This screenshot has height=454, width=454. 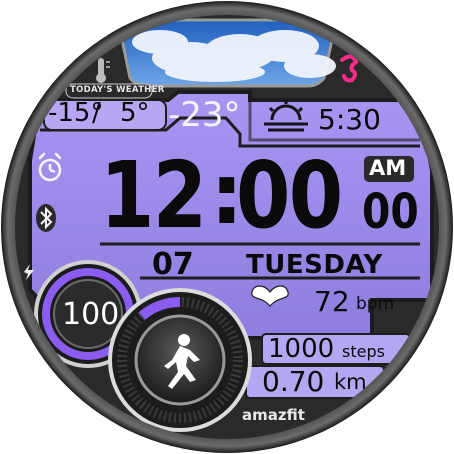 I want to click on brand-logo: amazfit, so click(x=273, y=415).